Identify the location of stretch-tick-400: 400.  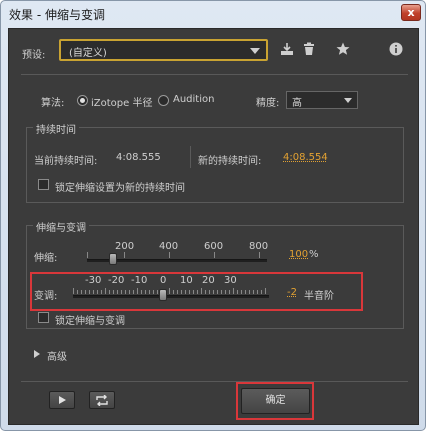
(169, 246).